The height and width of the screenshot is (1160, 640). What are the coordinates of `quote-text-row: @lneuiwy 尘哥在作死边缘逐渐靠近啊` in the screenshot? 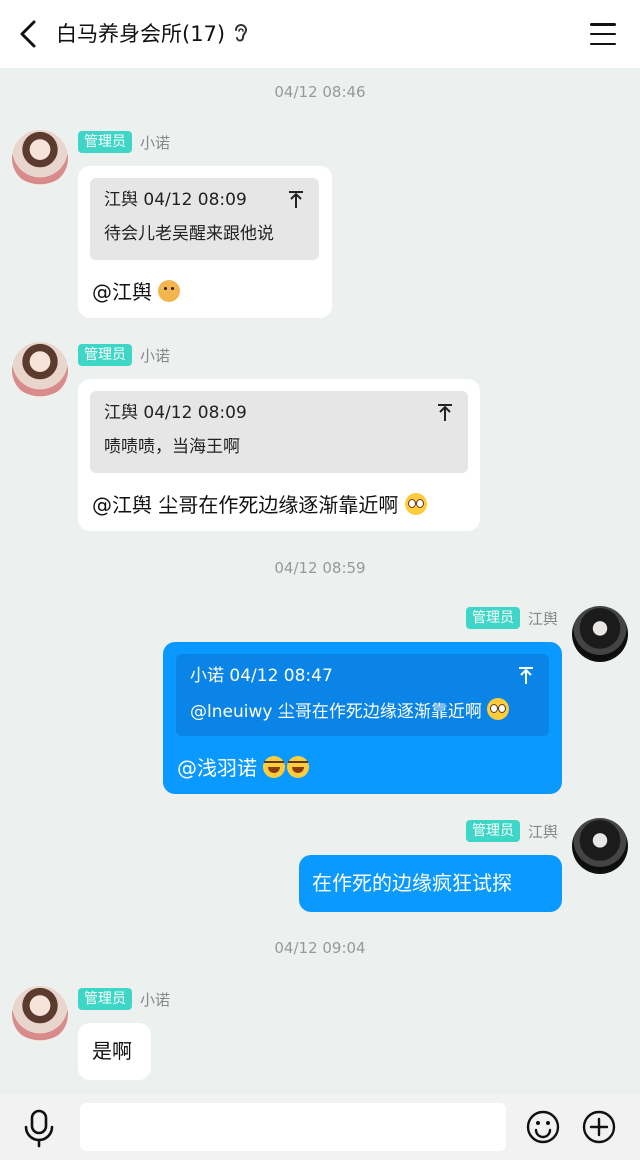 It's located at (350, 711).